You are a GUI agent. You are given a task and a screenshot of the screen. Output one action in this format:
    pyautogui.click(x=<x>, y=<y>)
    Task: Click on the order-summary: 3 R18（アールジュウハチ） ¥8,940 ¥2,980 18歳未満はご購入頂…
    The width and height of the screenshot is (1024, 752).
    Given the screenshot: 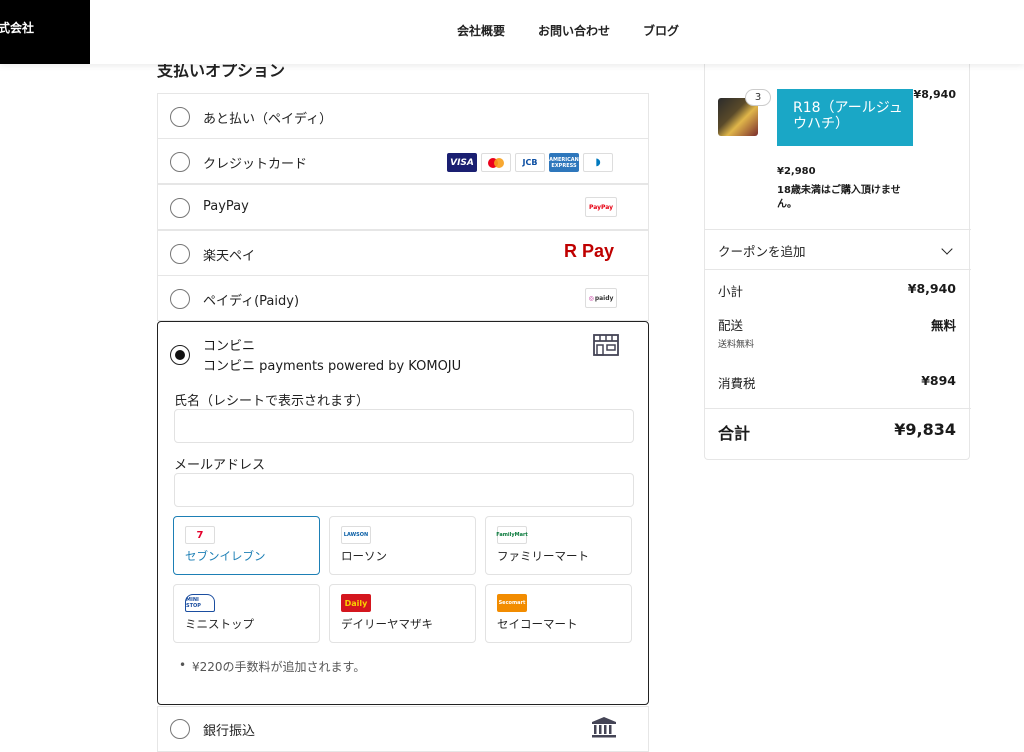 What is the action you would take?
    pyautogui.click(x=837, y=262)
    